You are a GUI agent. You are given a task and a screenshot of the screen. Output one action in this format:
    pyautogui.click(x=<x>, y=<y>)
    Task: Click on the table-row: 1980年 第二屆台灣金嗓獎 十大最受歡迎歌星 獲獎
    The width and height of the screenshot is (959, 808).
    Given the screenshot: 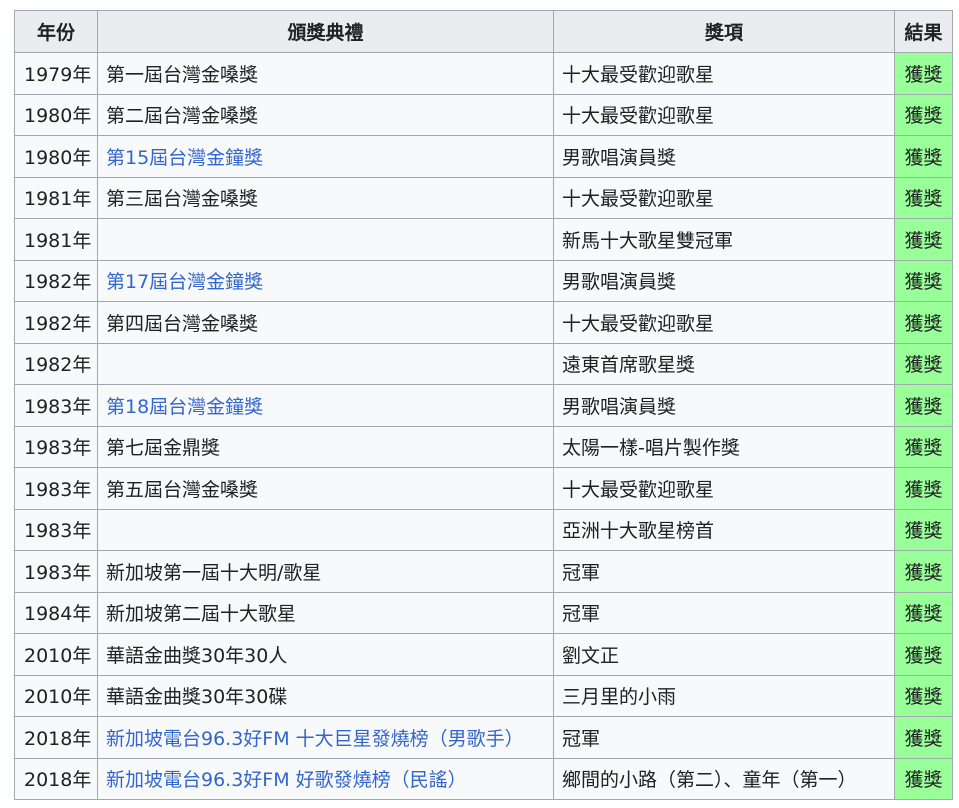 What is the action you would take?
    pyautogui.click(x=483, y=114)
    